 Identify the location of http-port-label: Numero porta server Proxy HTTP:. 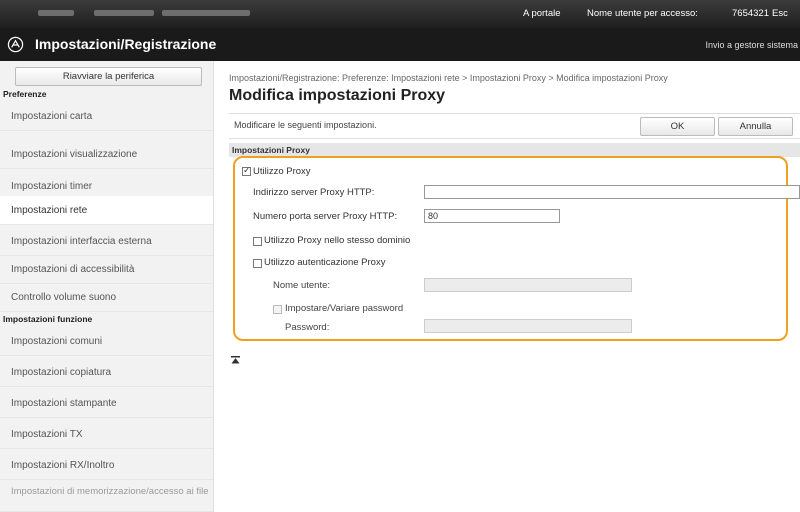
(325, 216).